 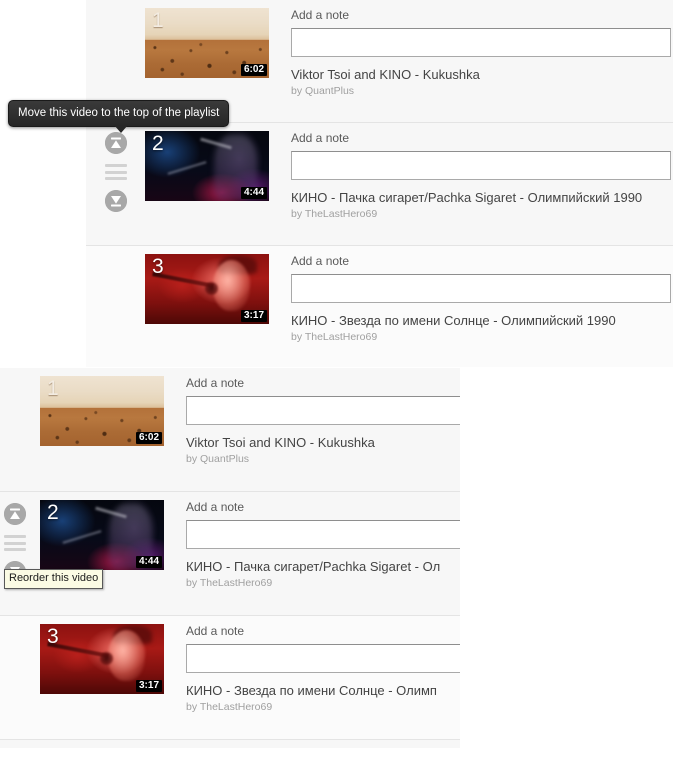 I want to click on tooltip-text: Reorder this video, so click(x=54, y=578).